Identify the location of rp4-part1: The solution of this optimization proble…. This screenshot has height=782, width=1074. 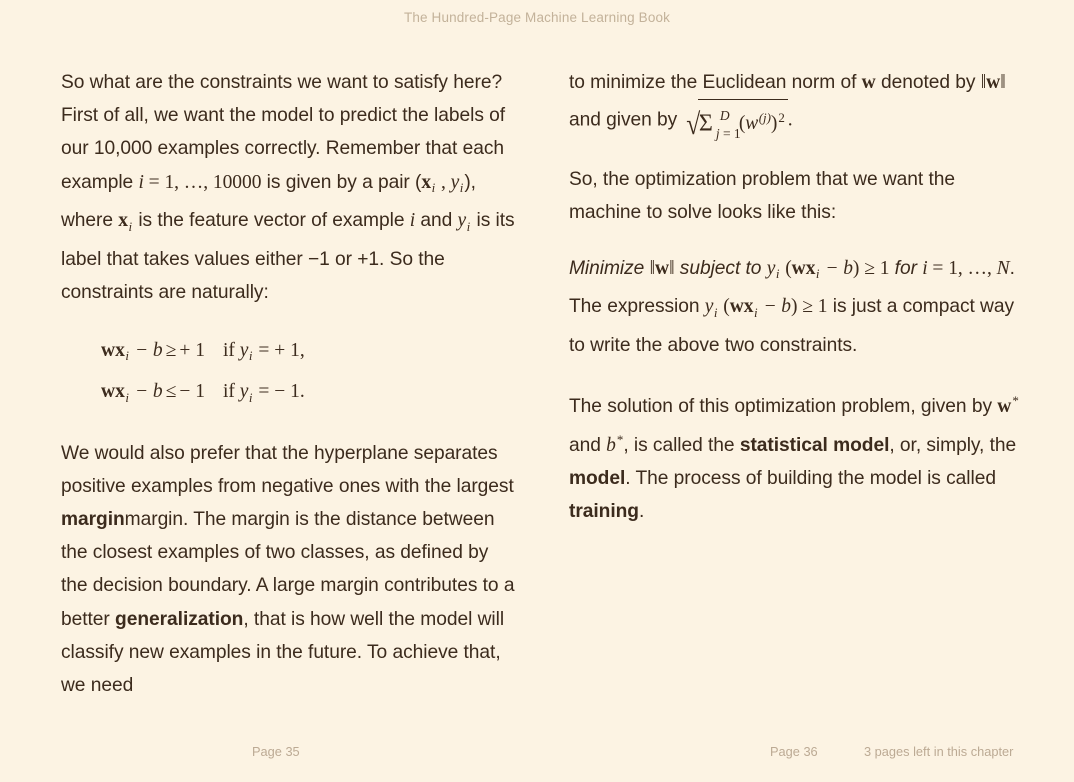
(783, 406).